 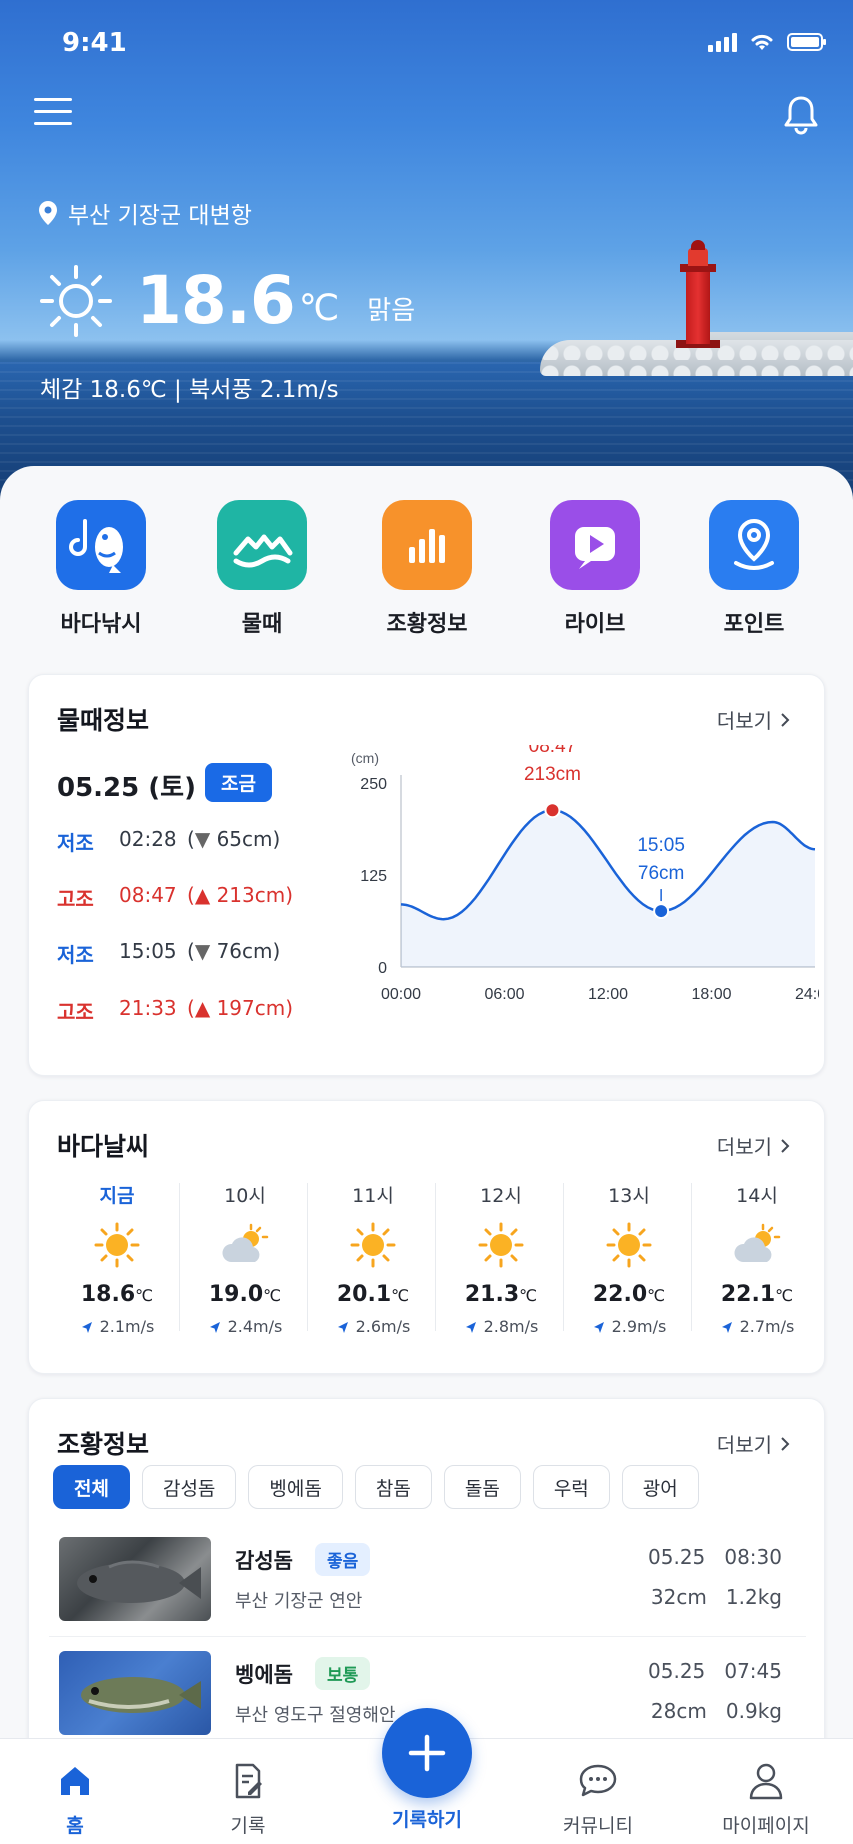 I want to click on bell-icon, so click(x=801, y=115).